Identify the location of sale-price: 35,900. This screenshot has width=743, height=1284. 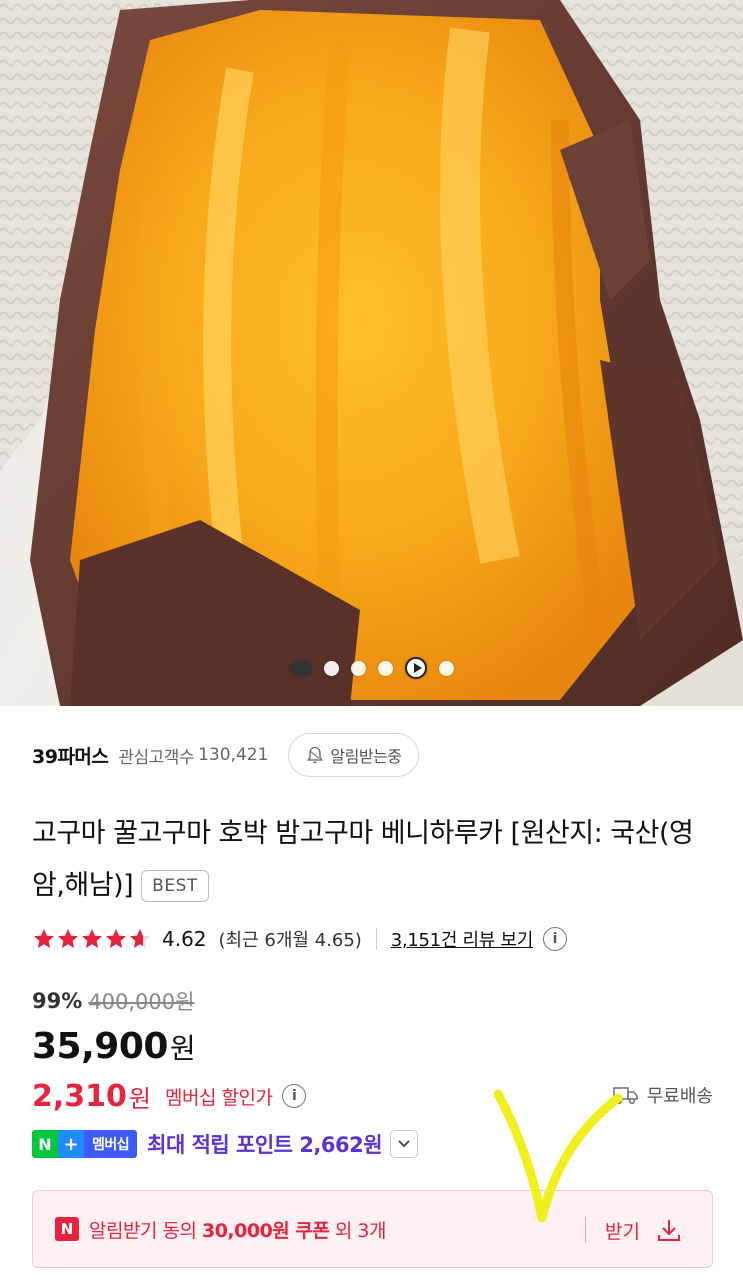
(100, 1046).